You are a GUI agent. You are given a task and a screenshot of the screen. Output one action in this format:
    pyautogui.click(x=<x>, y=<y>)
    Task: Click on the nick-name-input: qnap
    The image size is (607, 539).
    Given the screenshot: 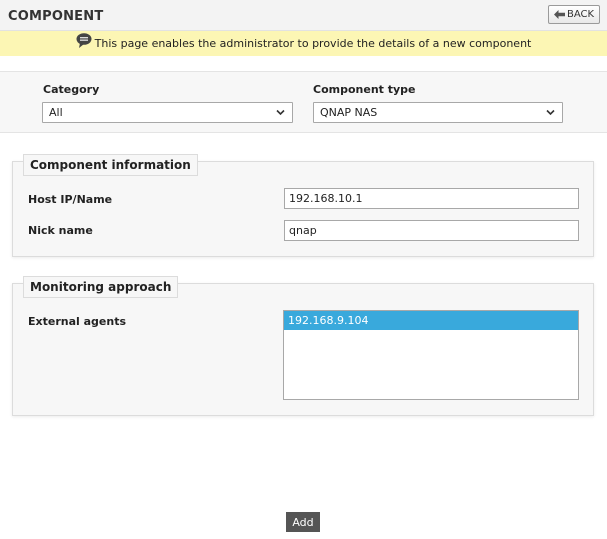 What is the action you would take?
    pyautogui.click(x=431, y=230)
    